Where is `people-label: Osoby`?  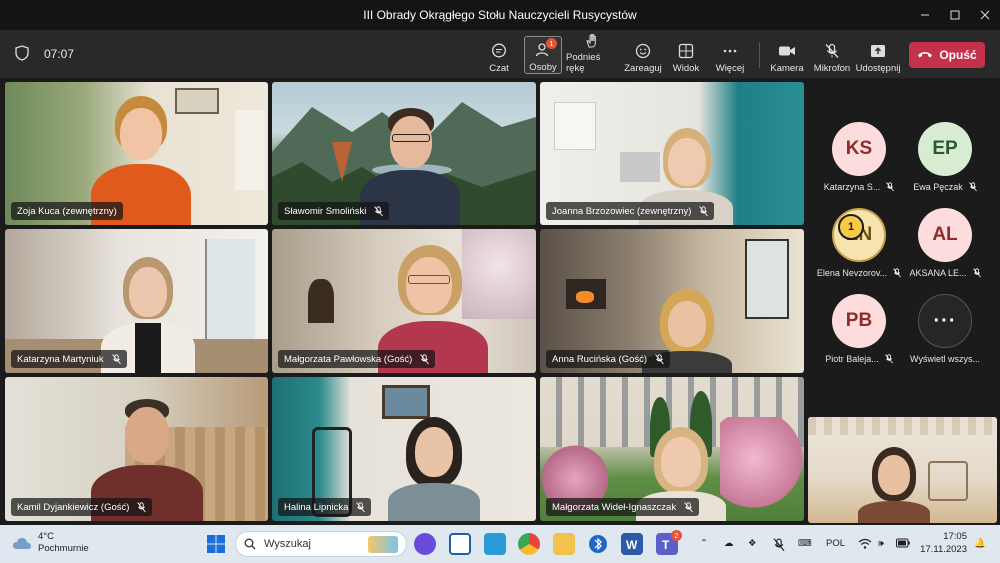 people-label: Osoby is located at coordinates (543, 67).